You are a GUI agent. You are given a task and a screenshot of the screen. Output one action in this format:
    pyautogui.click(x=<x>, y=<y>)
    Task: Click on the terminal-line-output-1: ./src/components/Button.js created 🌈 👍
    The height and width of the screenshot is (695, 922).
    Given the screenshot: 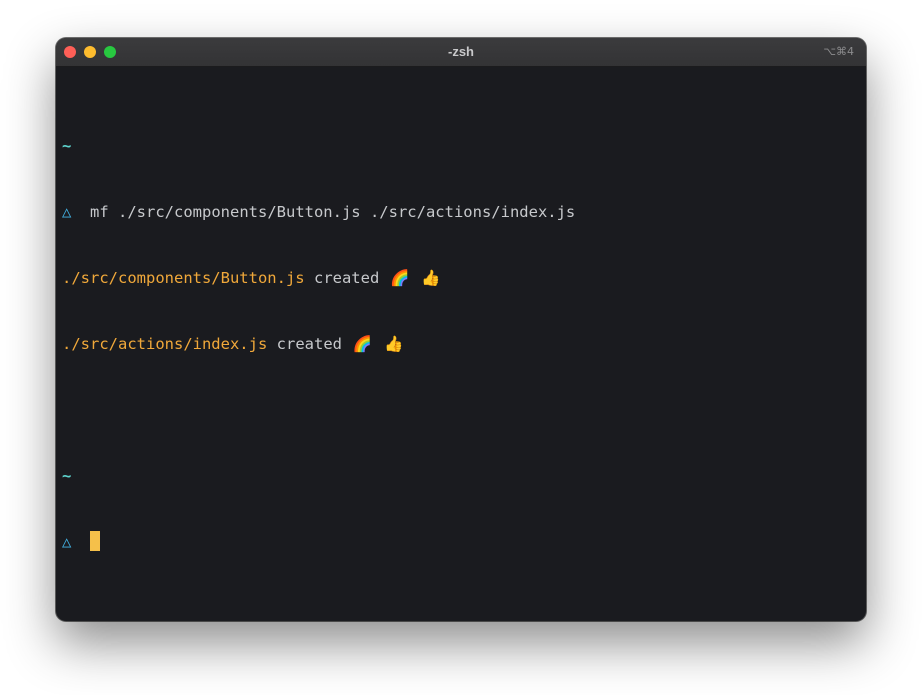 What is the action you would take?
    pyautogui.click(x=461, y=278)
    